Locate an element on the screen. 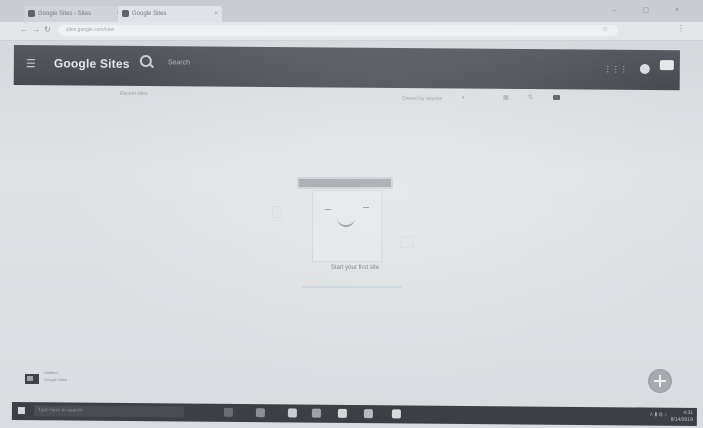  app-title: Google Sites is located at coordinates (91, 63).